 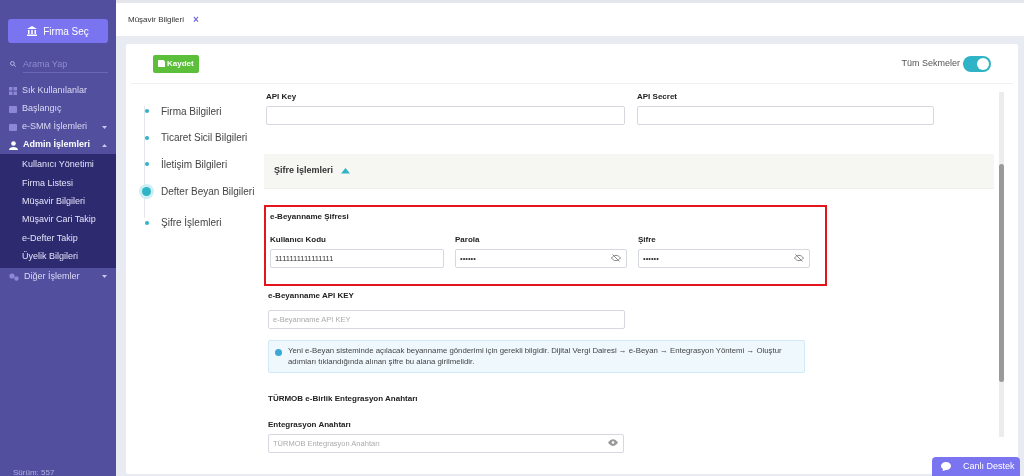 What do you see at coordinates (310, 425) in the screenshot?
I see `field-label: Entegrasyon Anahtarı` at bounding box center [310, 425].